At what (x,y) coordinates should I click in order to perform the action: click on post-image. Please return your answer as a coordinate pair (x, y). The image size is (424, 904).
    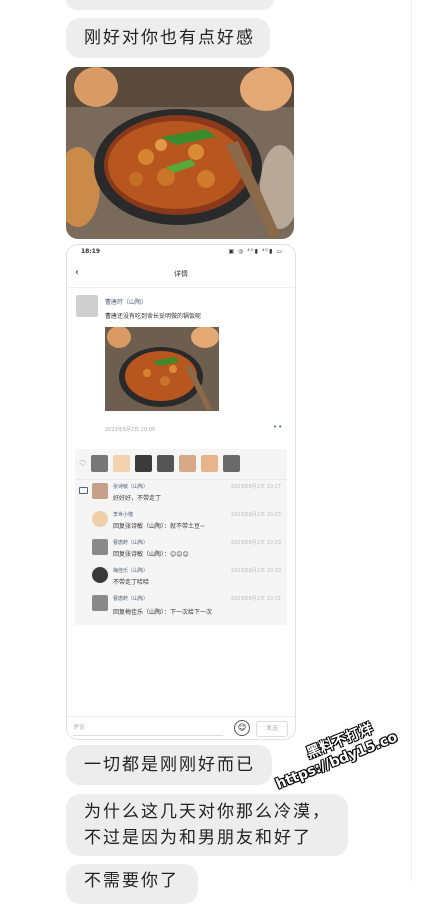
    Looking at the image, I should click on (162, 369).